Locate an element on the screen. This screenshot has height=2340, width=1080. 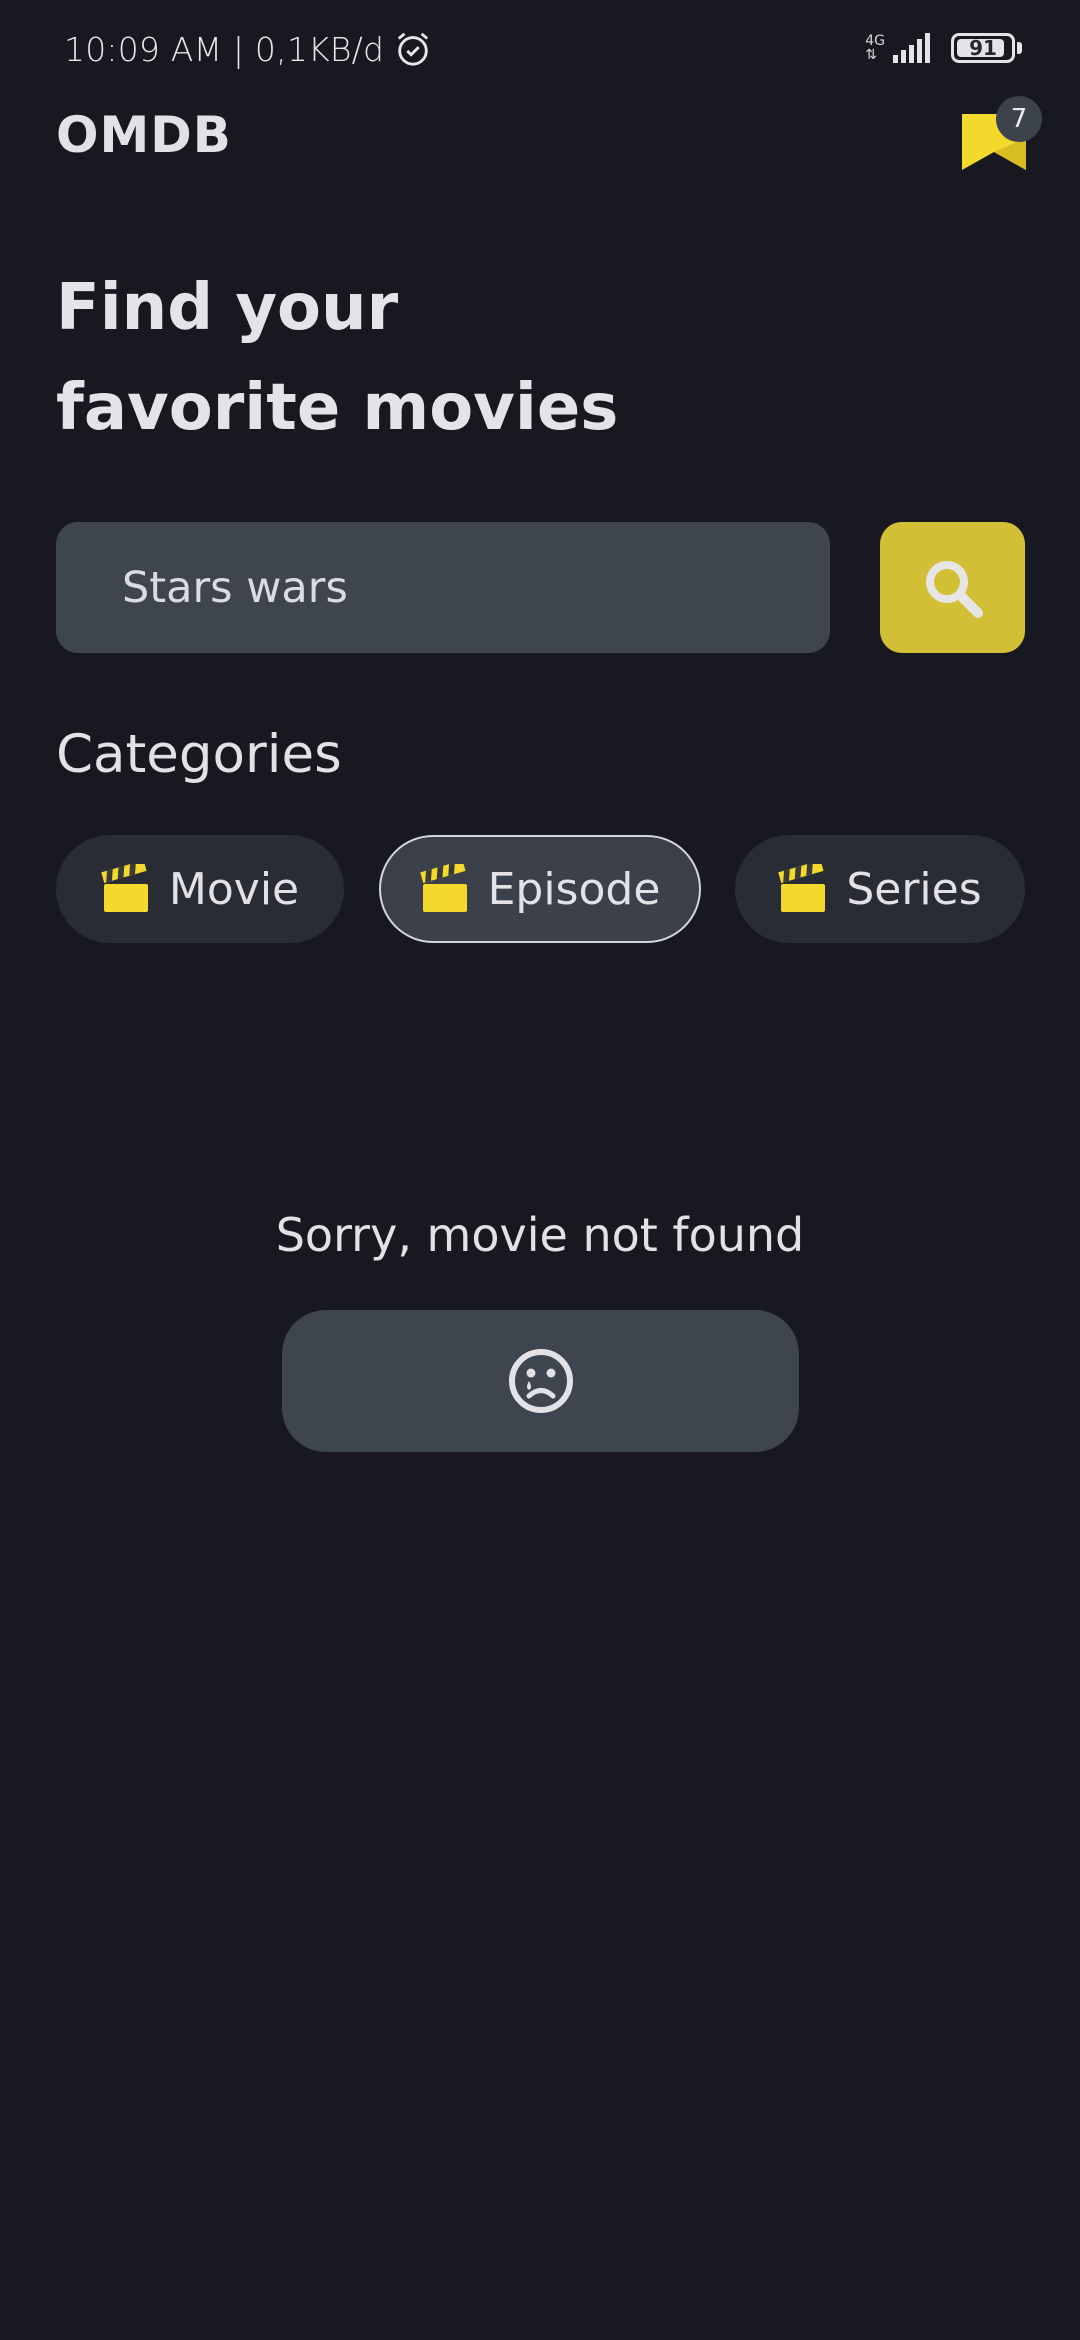
status-bar: 10:09 AM | 0,1KB/d 4G ⇅ 91 is located at coordinates (540, 48).